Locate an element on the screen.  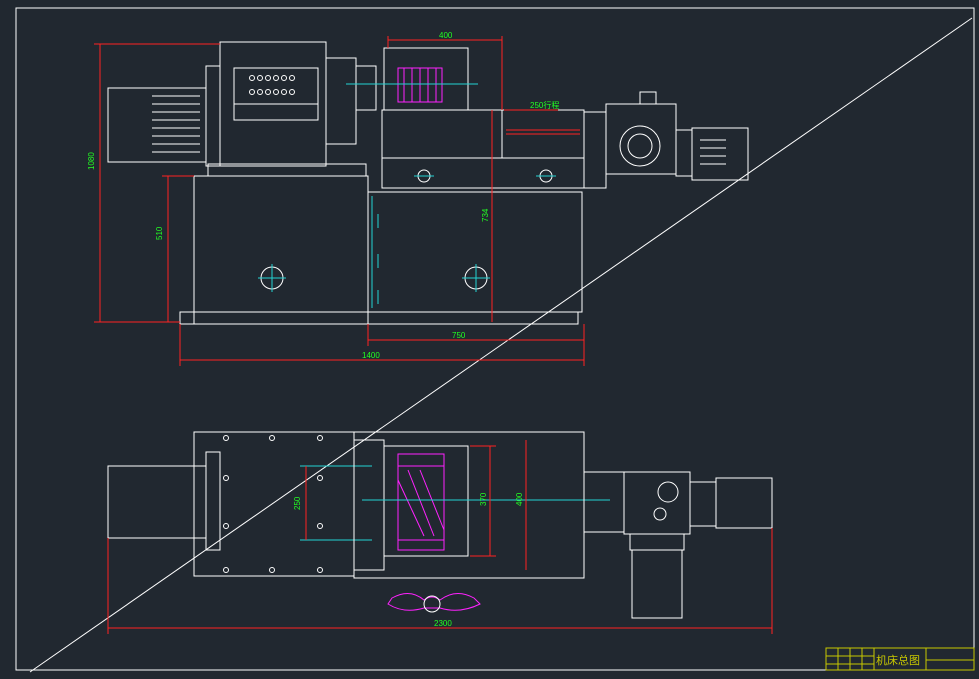
dim-front-right-height: 734 is located at coordinates (485, 215).